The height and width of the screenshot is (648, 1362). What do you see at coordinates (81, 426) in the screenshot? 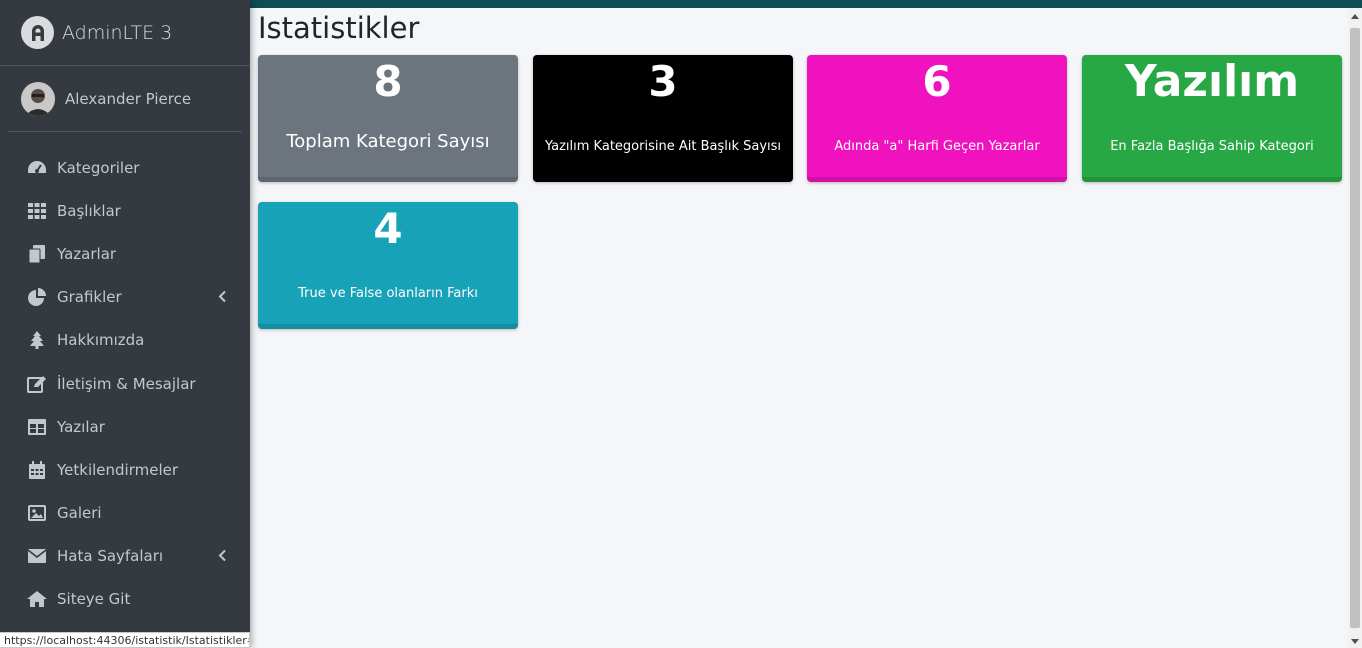
I see `sidebar-item-label: Yazılar` at bounding box center [81, 426].